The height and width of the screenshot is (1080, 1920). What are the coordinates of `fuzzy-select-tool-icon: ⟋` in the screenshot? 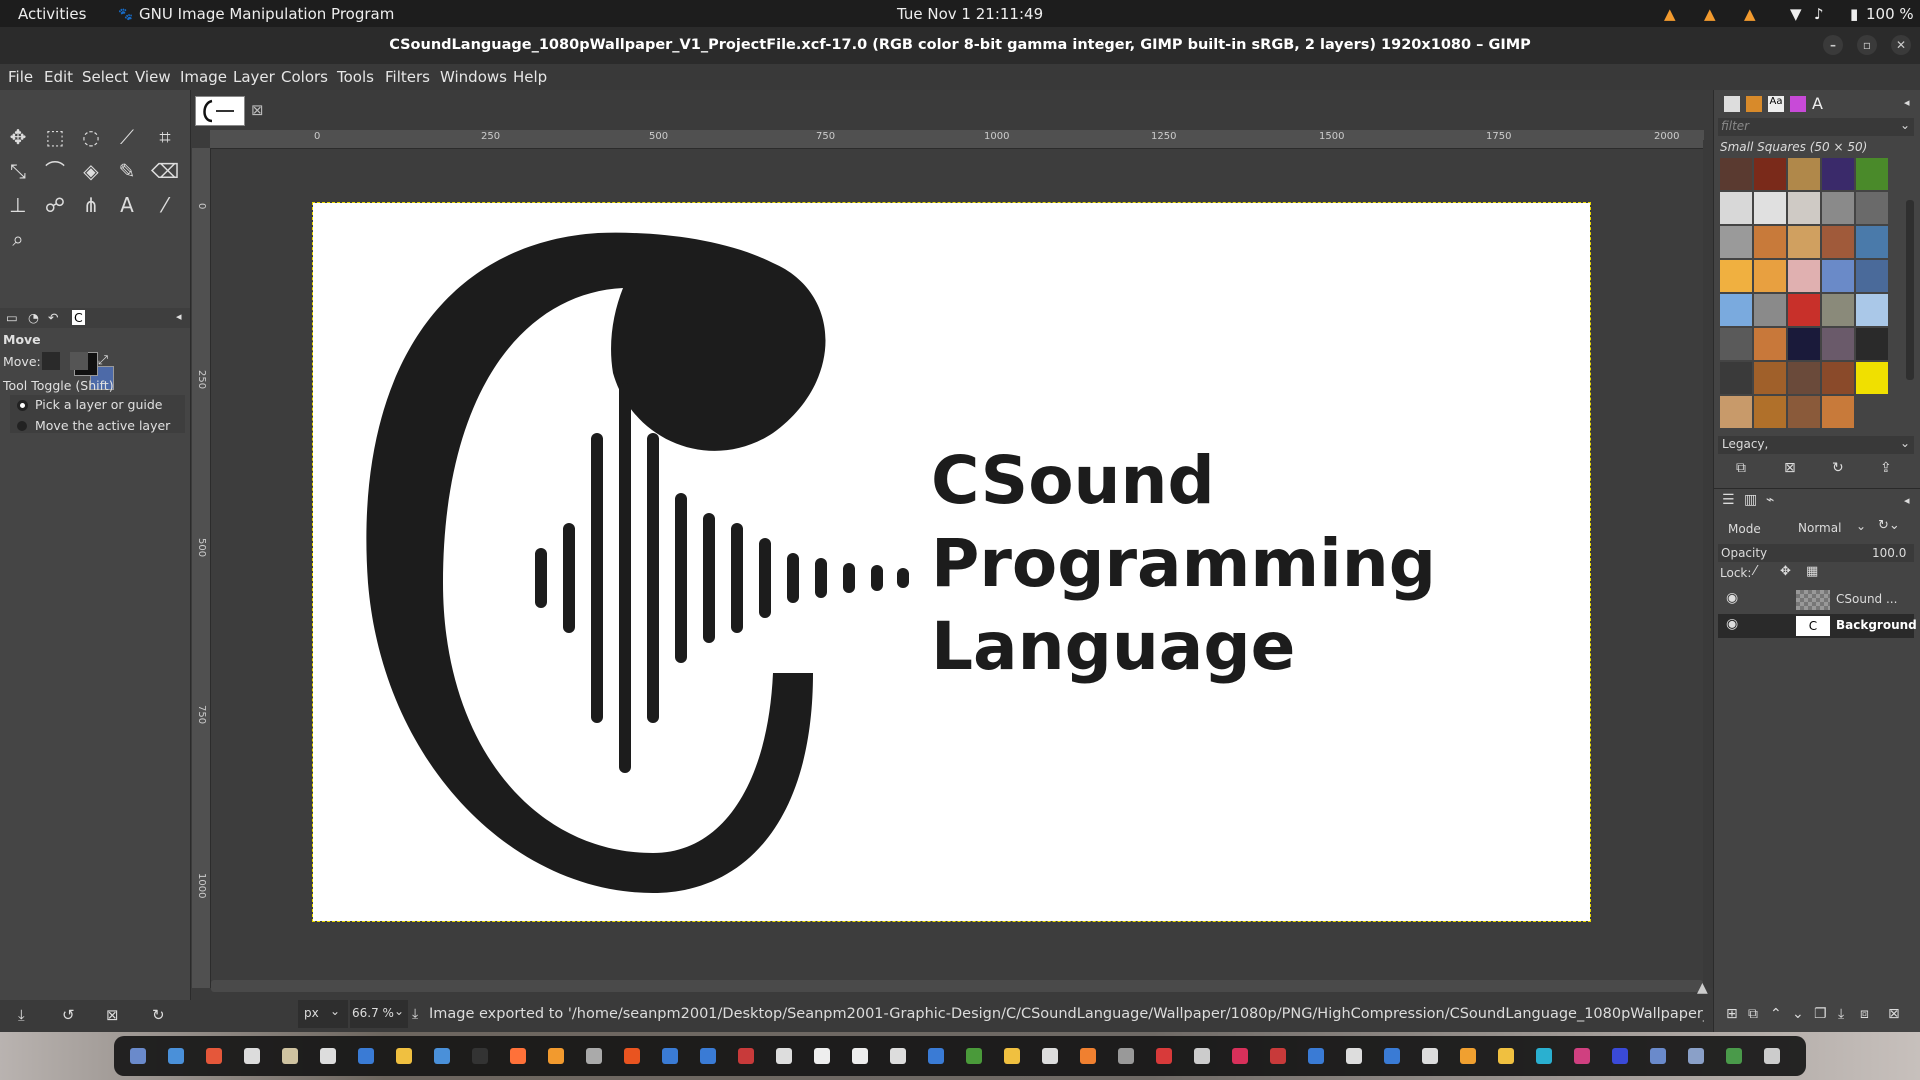 It's located at (127, 137).